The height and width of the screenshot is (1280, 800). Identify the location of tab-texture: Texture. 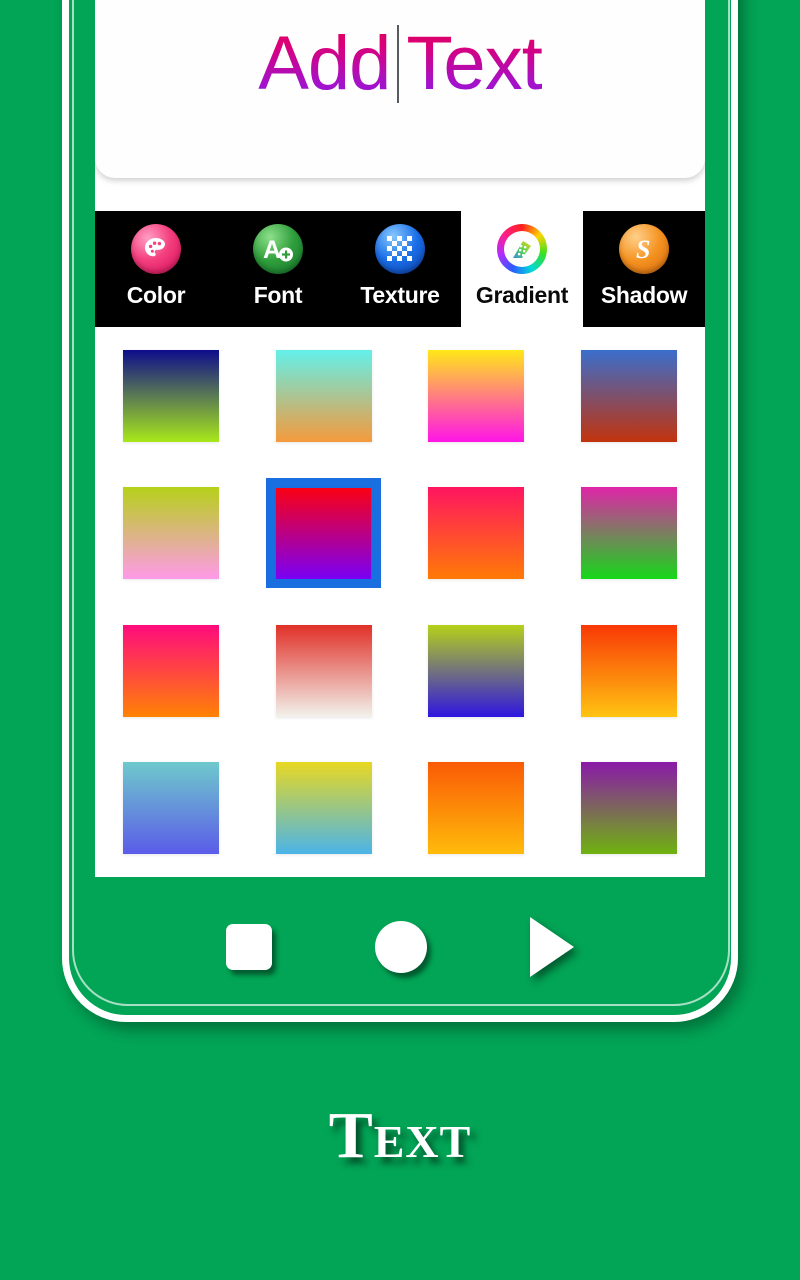
(400, 269).